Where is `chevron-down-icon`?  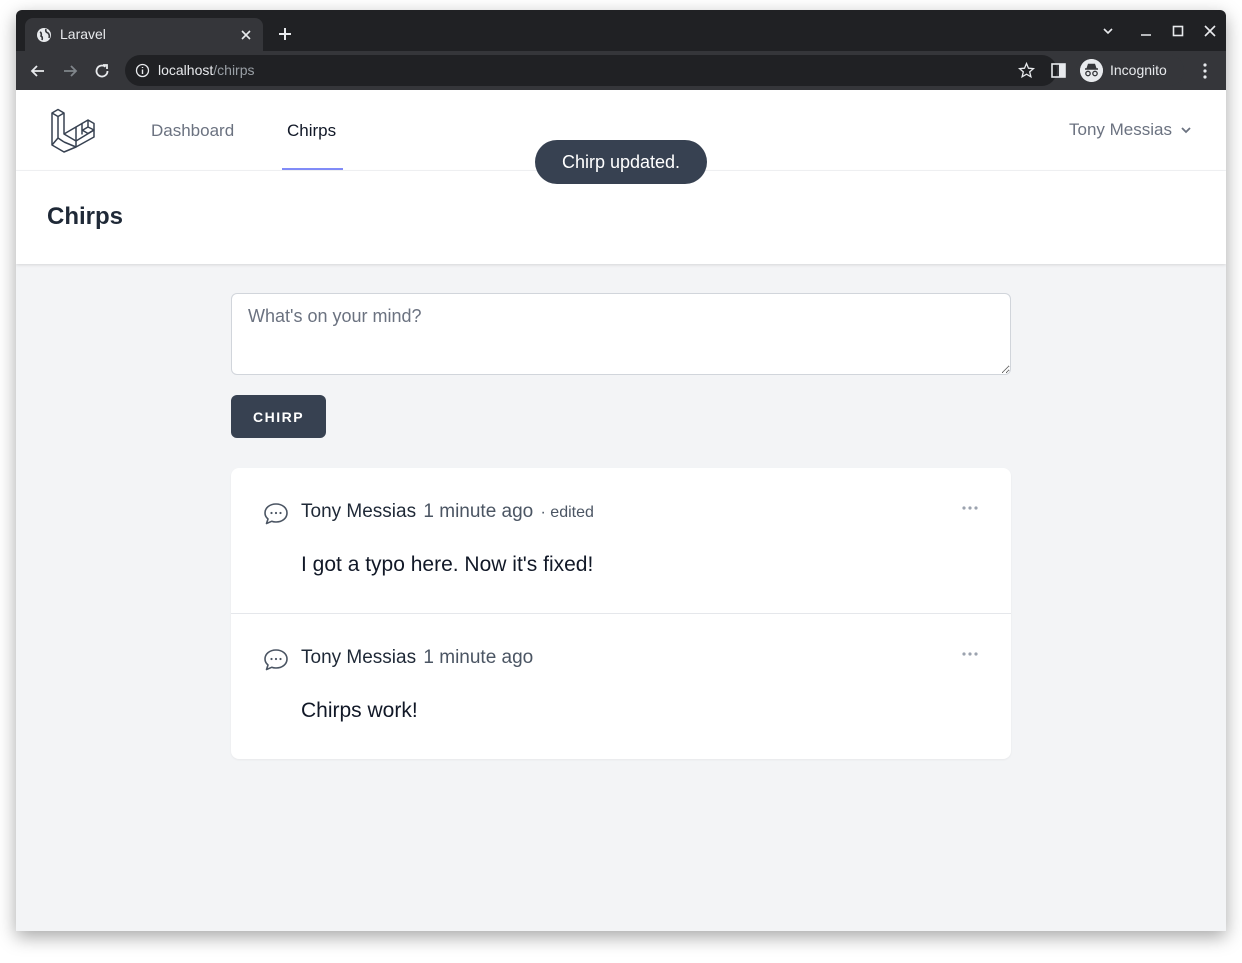
chevron-down-icon is located at coordinates (1186, 130).